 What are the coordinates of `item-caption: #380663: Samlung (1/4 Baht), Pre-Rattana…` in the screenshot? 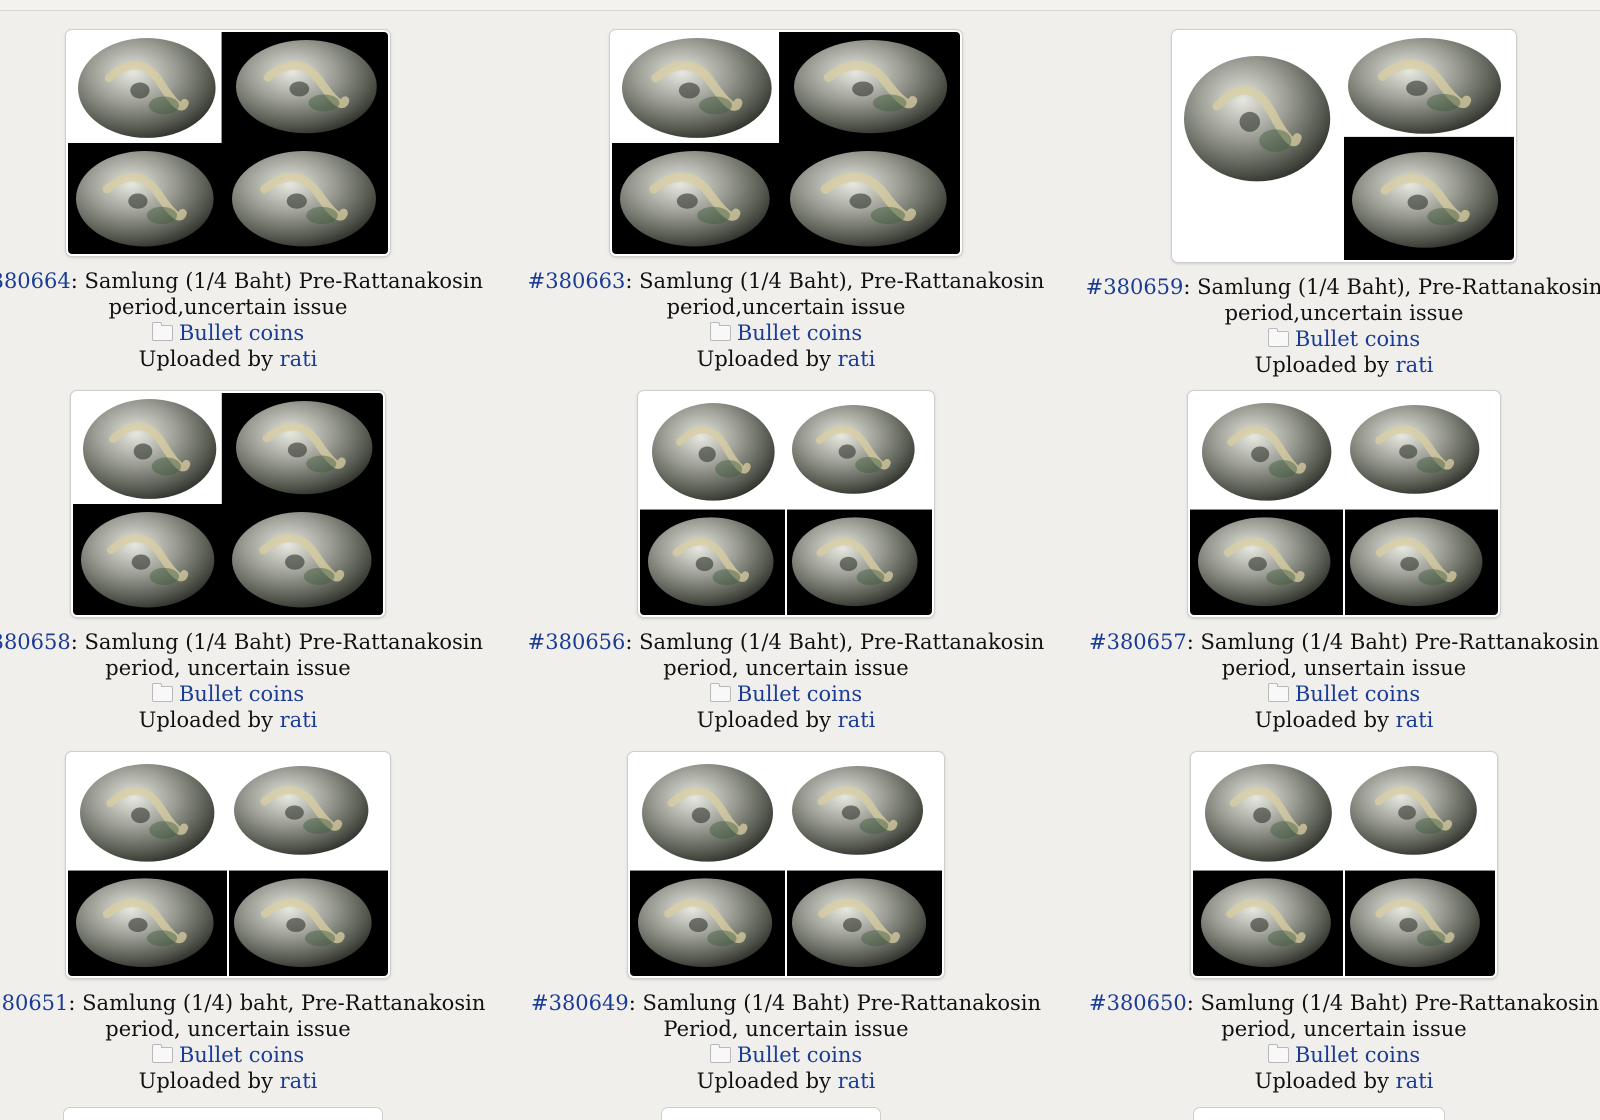 It's located at (786, 294).